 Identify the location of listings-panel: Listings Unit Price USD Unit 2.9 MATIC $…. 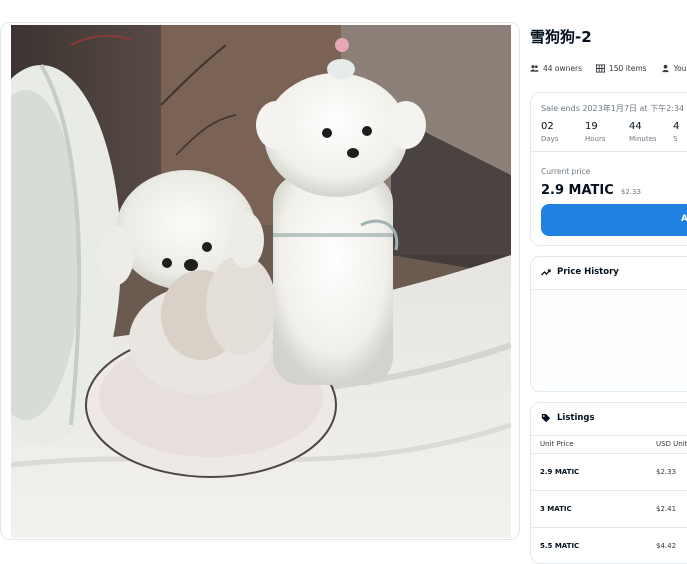
(608, 483).